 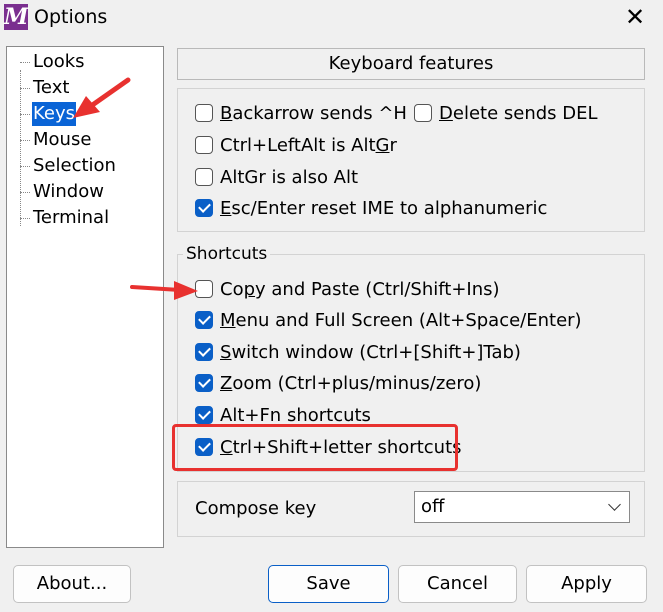 I want to click on annotation-arrows, so click(x=135, y=188).